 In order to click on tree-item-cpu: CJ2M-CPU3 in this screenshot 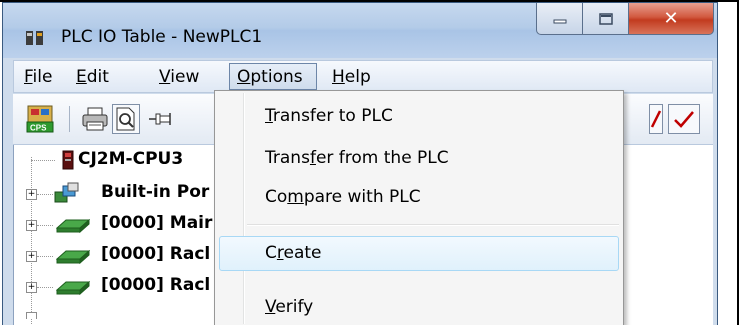, I will do `click(129, 160)`.